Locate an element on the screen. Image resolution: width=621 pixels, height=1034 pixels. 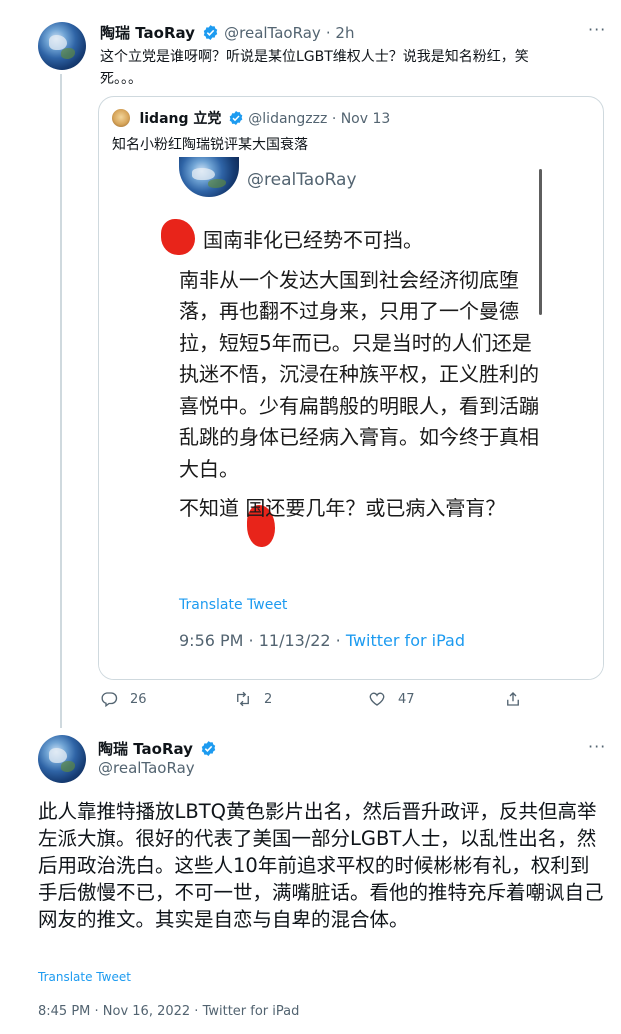
handle: @lidangzzz is located at coordinates (288, 119).